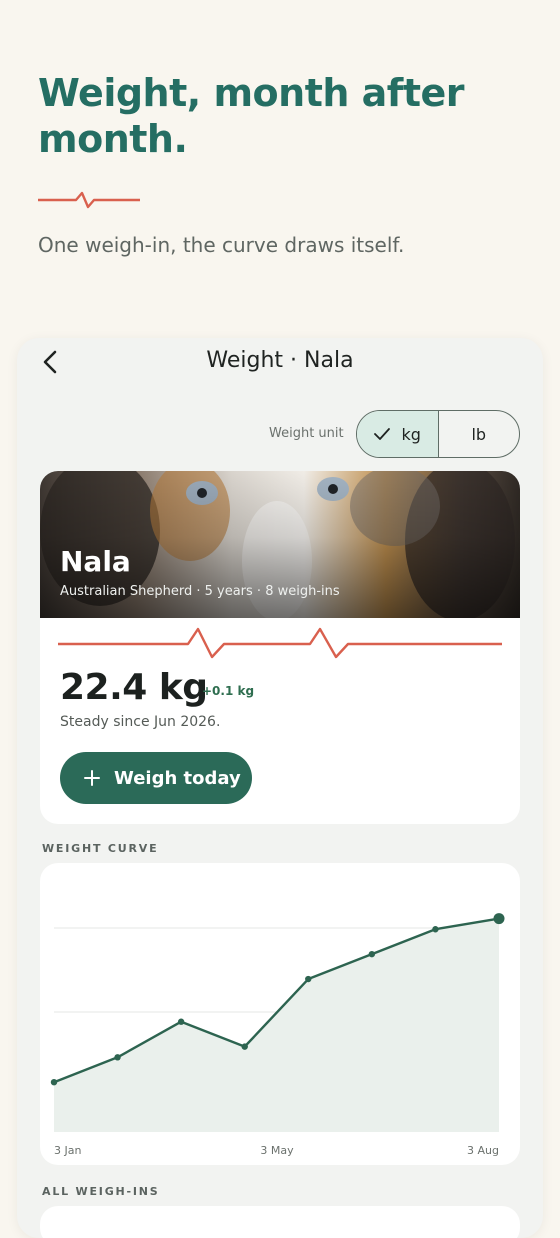 Image resolution: width=560 pixels, height=1238 pixels. I want to click on weight-curve-heading: WEIGHT CURVE, so click(100, 848).